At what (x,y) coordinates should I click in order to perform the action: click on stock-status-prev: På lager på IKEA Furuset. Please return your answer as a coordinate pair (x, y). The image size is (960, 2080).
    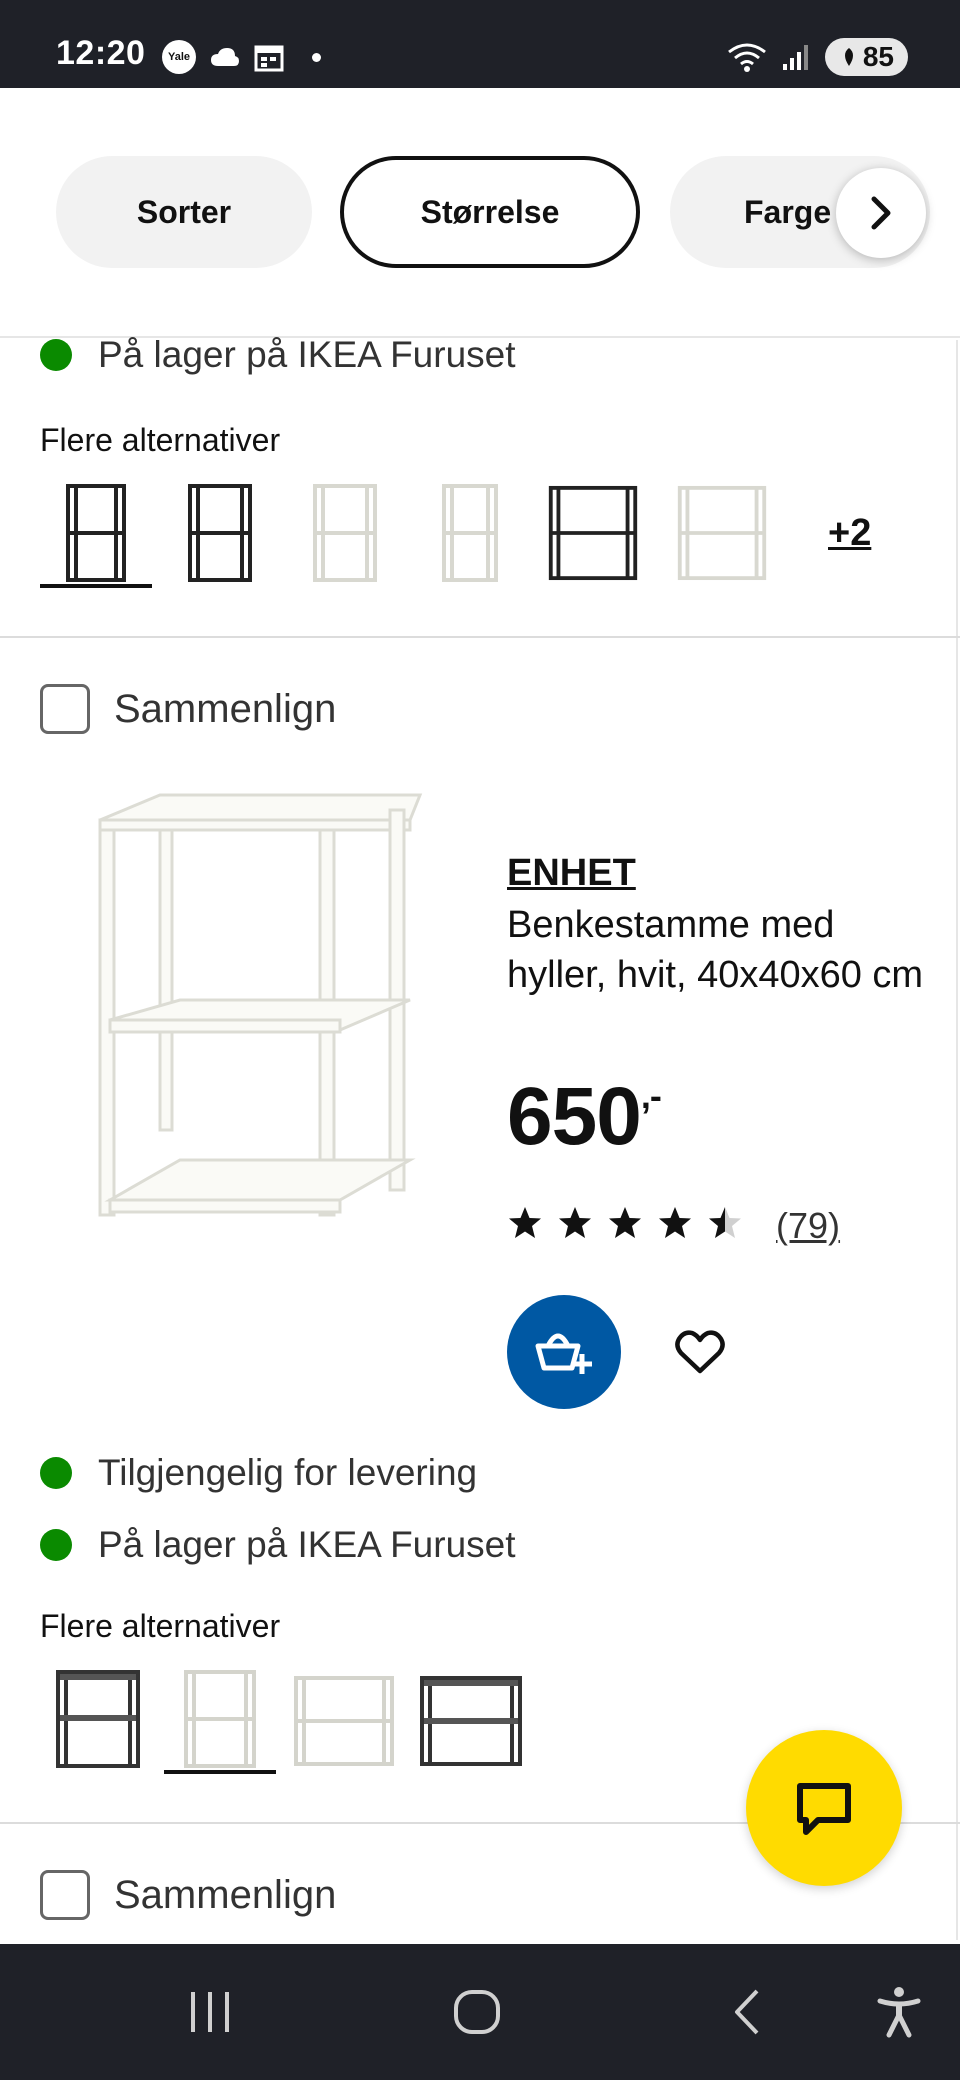
    Looking at the image, I should click on (278, 355).